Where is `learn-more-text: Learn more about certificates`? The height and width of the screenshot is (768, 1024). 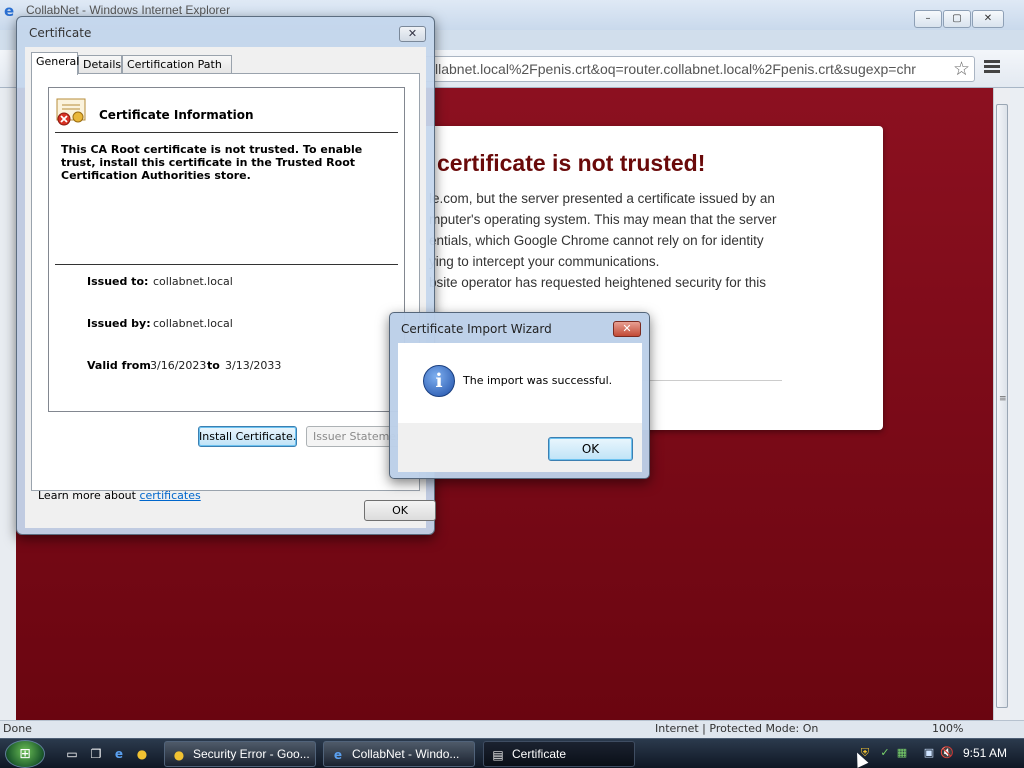 learn-more-text: Learn more about certificates is located at coordinates (119, 495).